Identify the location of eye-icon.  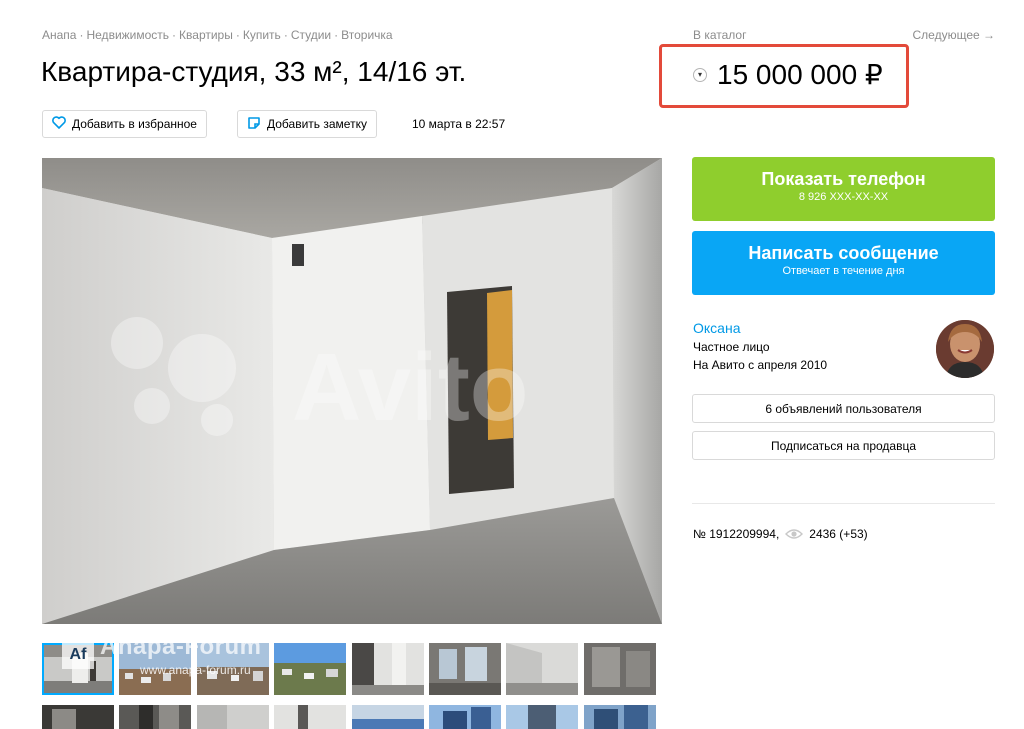
(794, 534).